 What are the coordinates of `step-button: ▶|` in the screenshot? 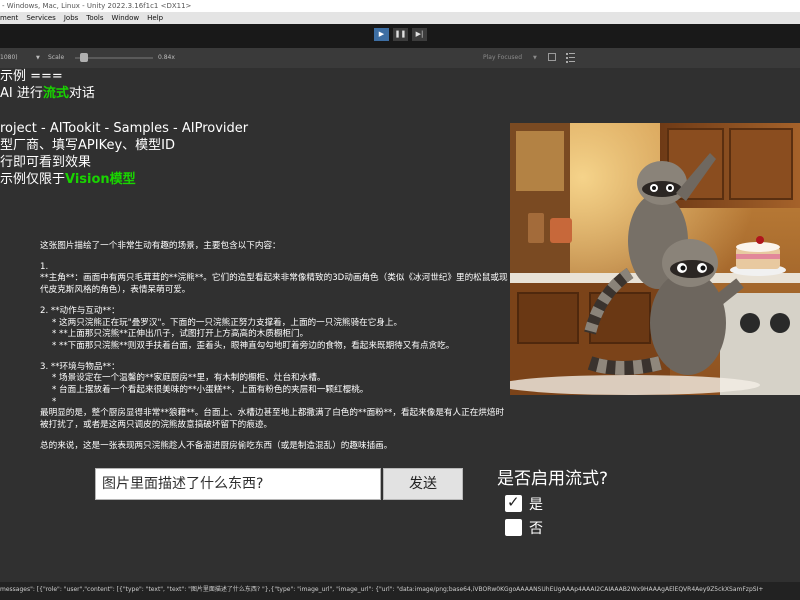 It's located at (419, 34).